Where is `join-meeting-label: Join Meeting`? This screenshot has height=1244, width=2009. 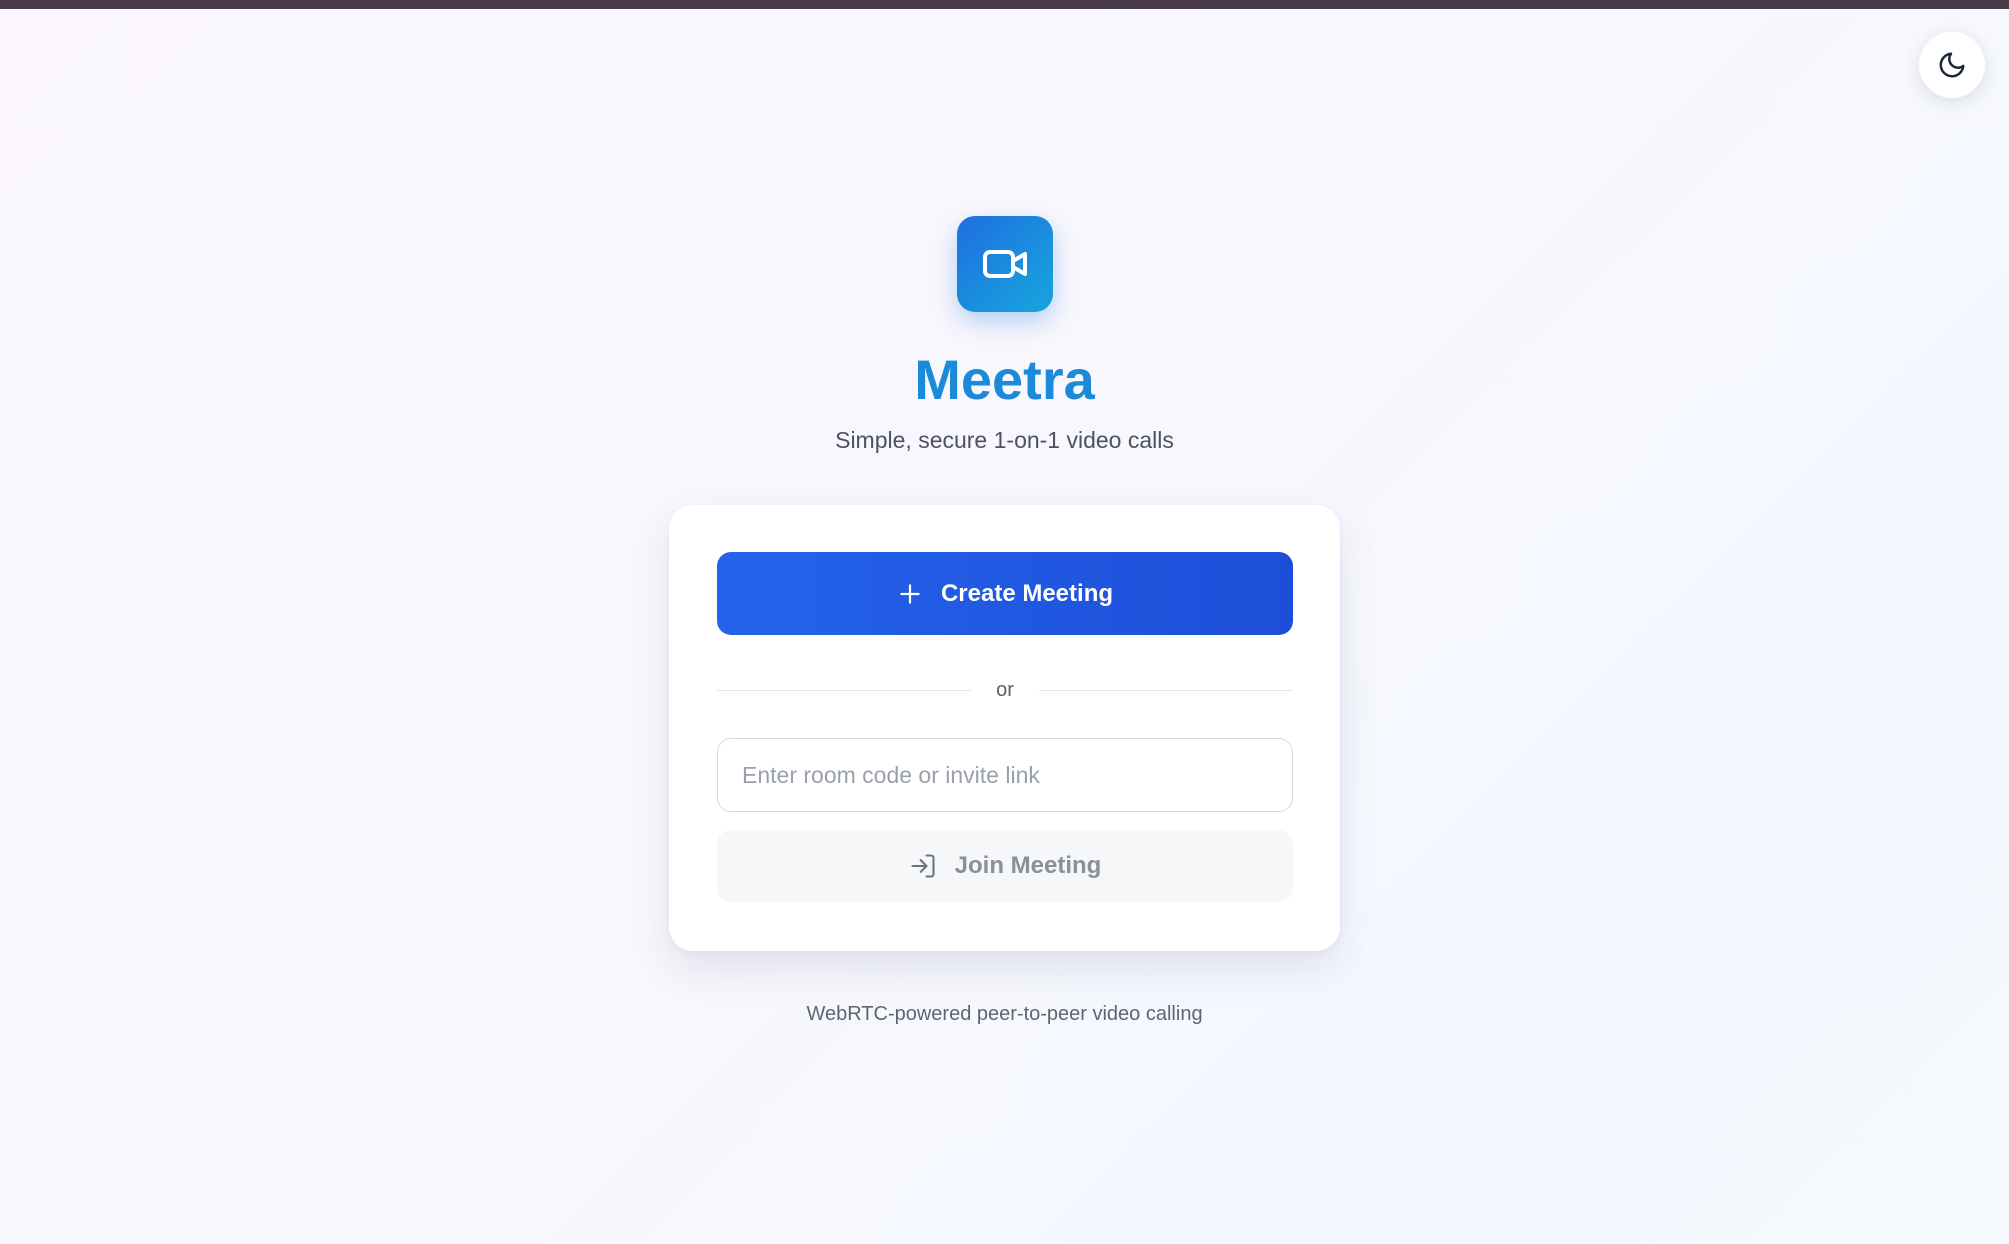 join-meeting-label: Join Meeting is located at coordinates (1028, 865).